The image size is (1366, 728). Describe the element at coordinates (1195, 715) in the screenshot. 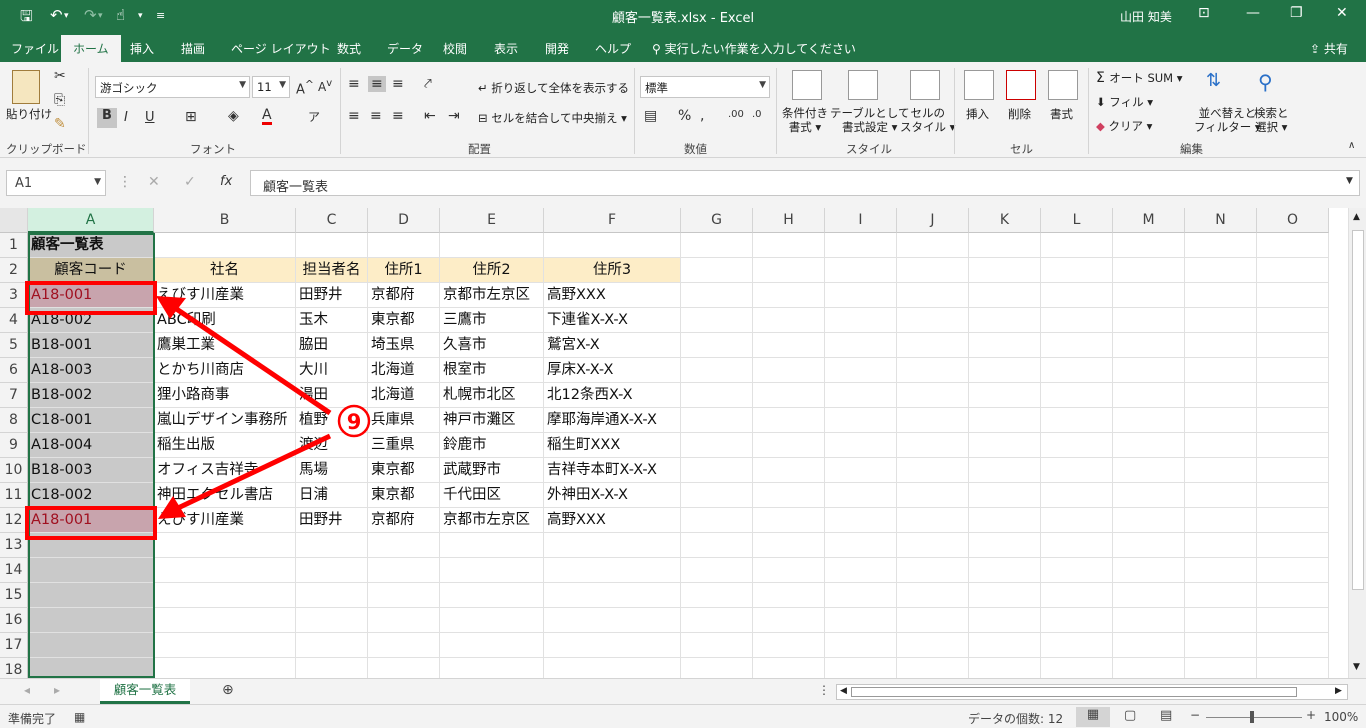

I see `zoom-out-icon: −` at that location.